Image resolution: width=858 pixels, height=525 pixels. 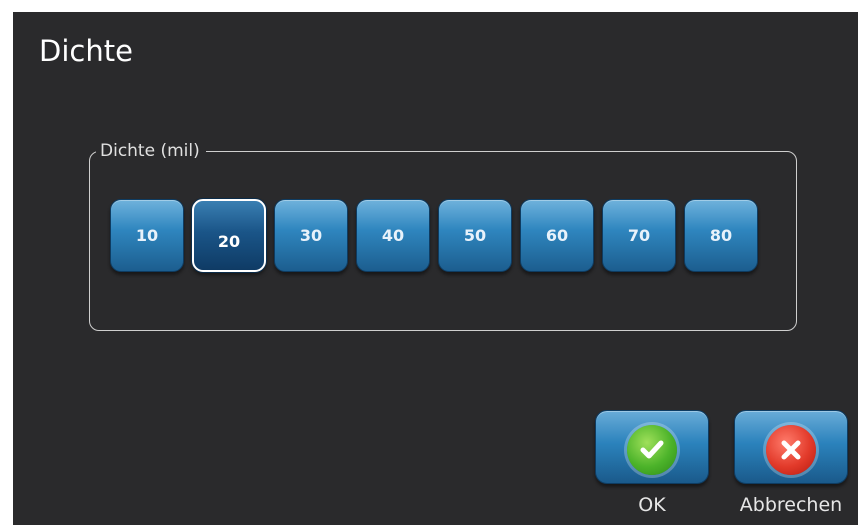 I want to click on density-option-50: 50, so click(x=475, y=235).